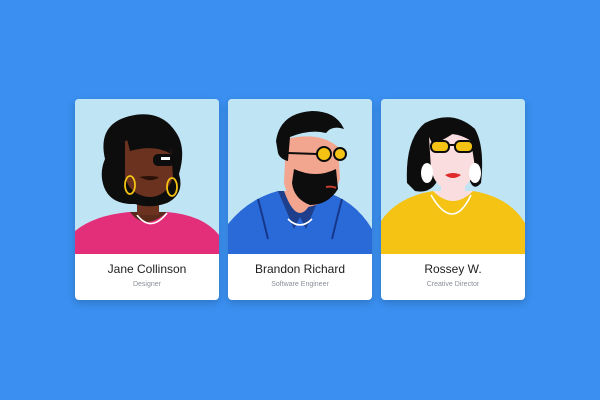 The height and width of the screenshot is (400, 600). Describe the element at coordinates (146, 284) in the screenshot. I see `profile-role: Designer` at that location.